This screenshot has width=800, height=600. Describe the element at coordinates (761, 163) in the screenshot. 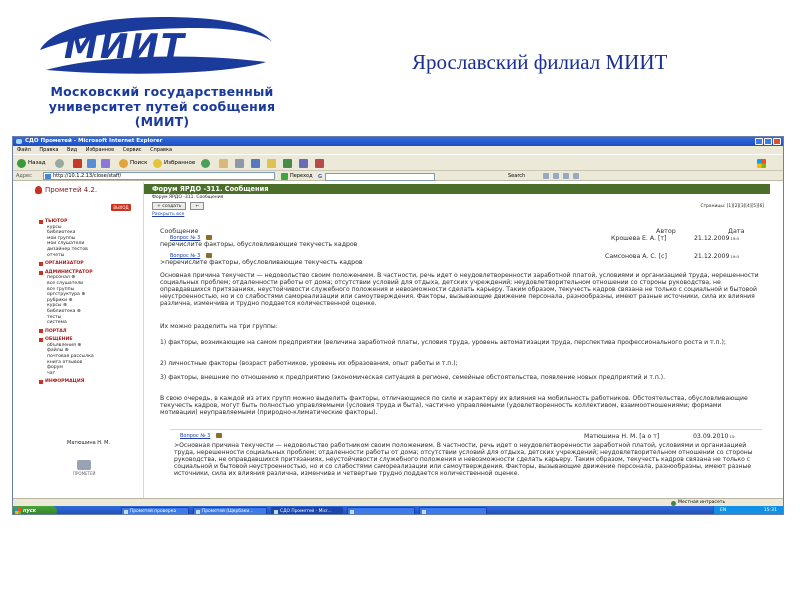

I see `windows-flag-icon` at that location.